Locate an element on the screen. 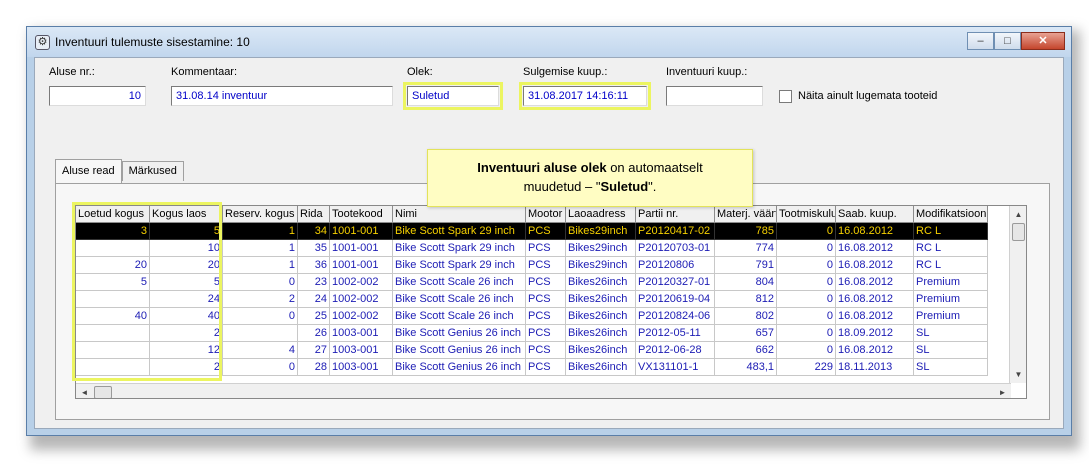 The image size is (1089, 465). cell-material-value: 791 is located at coordinates (746, 265).